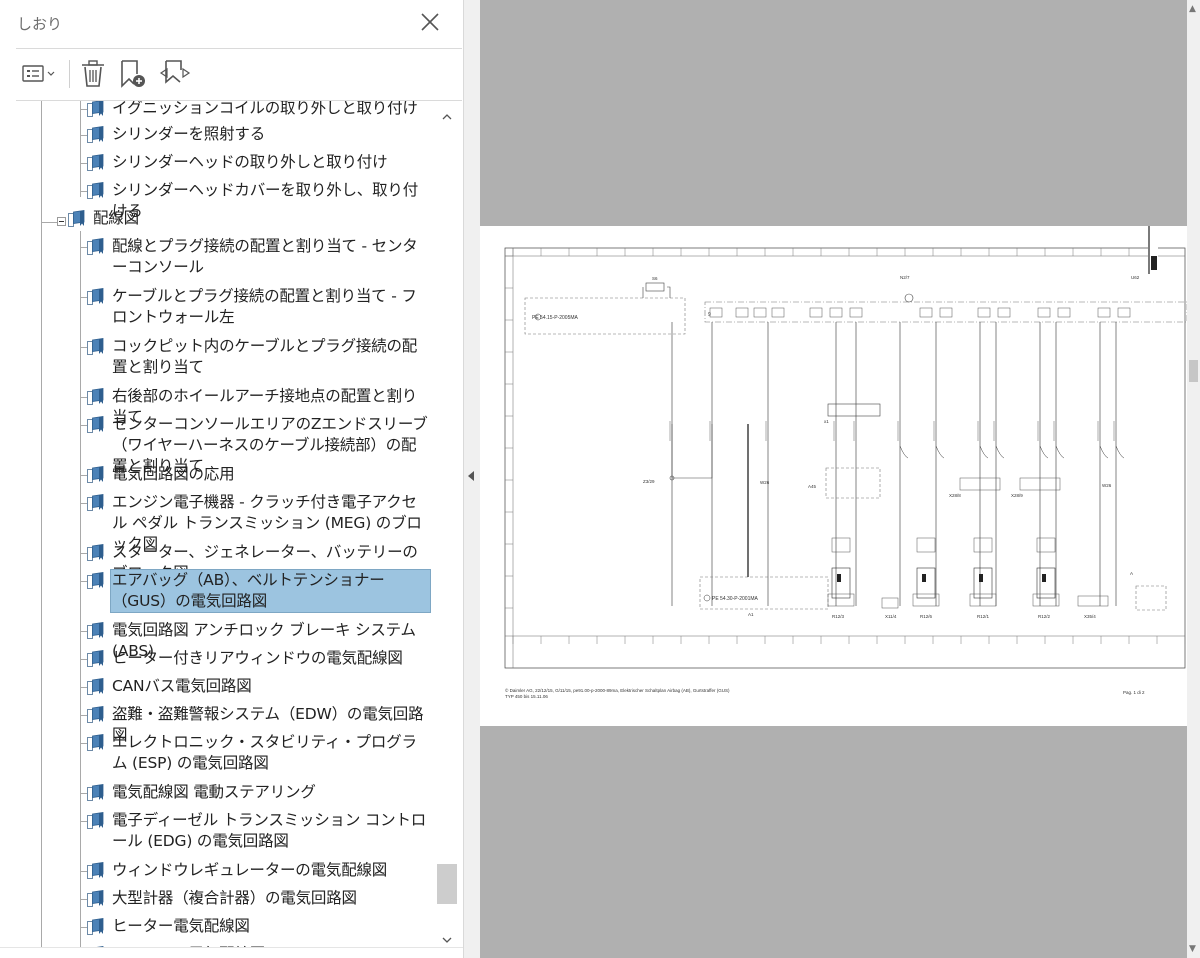 Image resolution: width=1200 pixels, height=958 pixels. I want to click on bookmark-label: 配線図, so click(116, 218).